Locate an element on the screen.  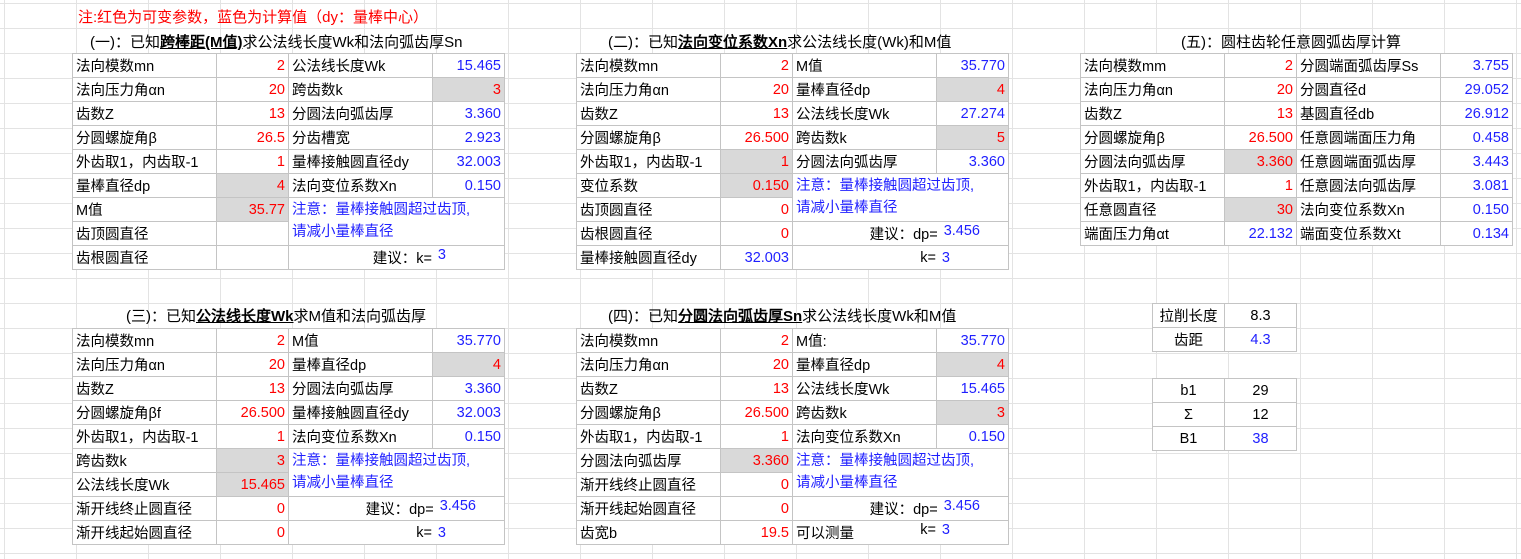
cell-label: 齿距 is located at coordinates (1188, 339).